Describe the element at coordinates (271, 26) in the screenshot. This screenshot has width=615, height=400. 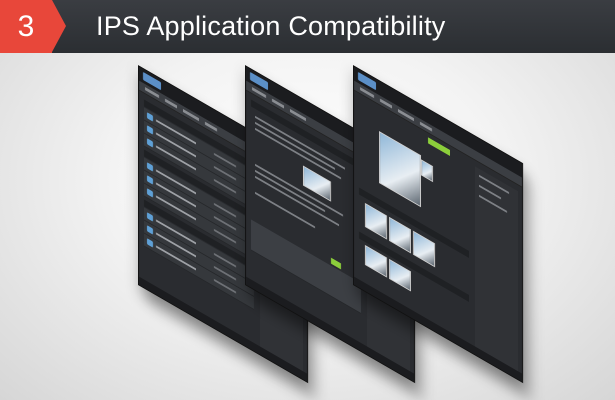
I see `banner-title: IPS Application Compatibility` at that location.